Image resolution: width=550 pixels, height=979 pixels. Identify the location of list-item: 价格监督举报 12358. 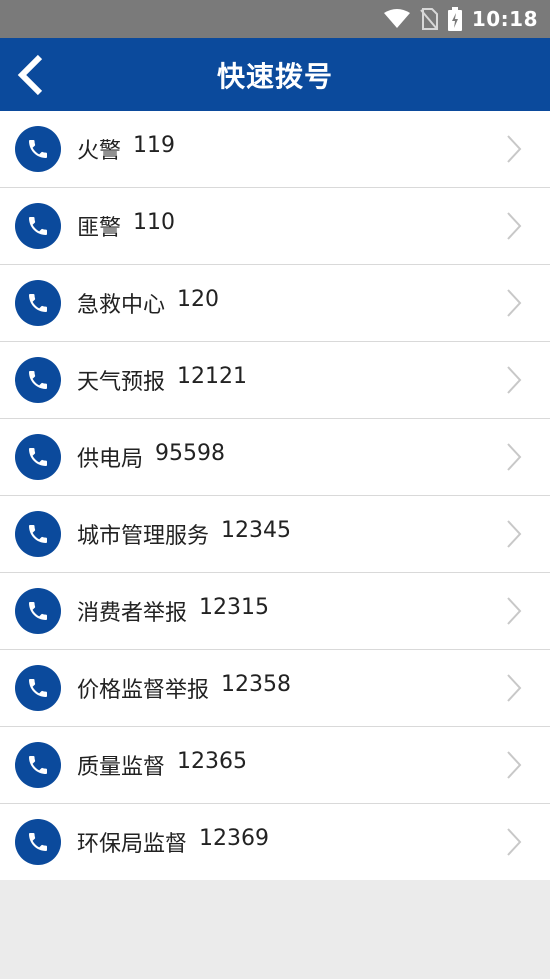
(275, 688).